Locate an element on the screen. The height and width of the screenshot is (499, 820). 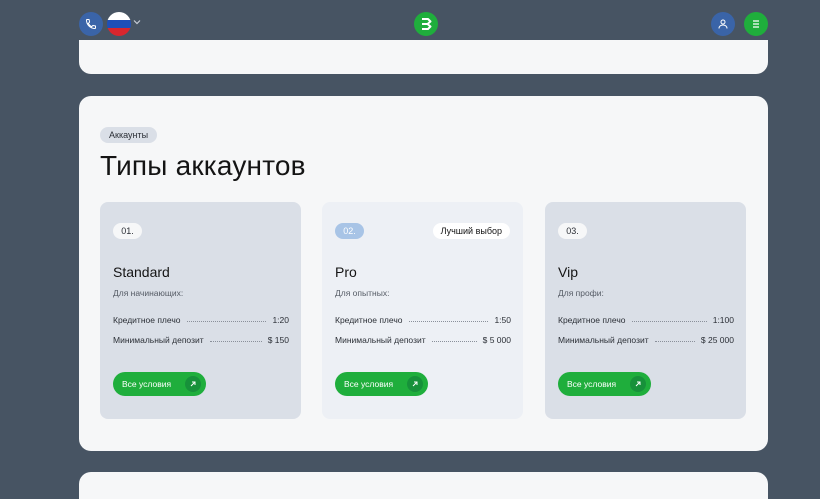
best-choice-badge: Лучший выбор is located at coordinates (471, 231).